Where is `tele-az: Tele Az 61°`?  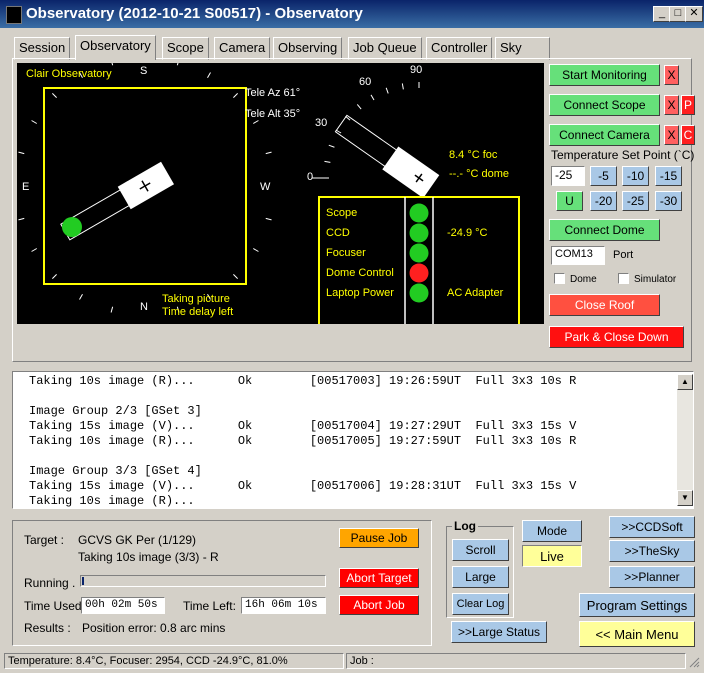
tele-az: Tele Az 61° is located at coordinates (273, 93).